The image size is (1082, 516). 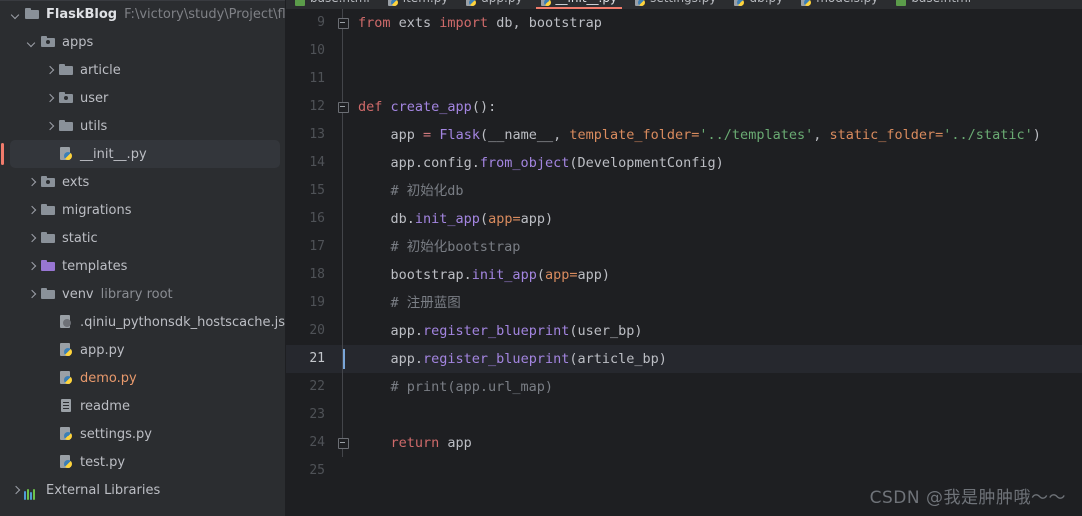 What do you see at coordinates (143, 350) in the screenshot?
I see `tree-item-app-py: app.py` at bounding box center [143, 350].